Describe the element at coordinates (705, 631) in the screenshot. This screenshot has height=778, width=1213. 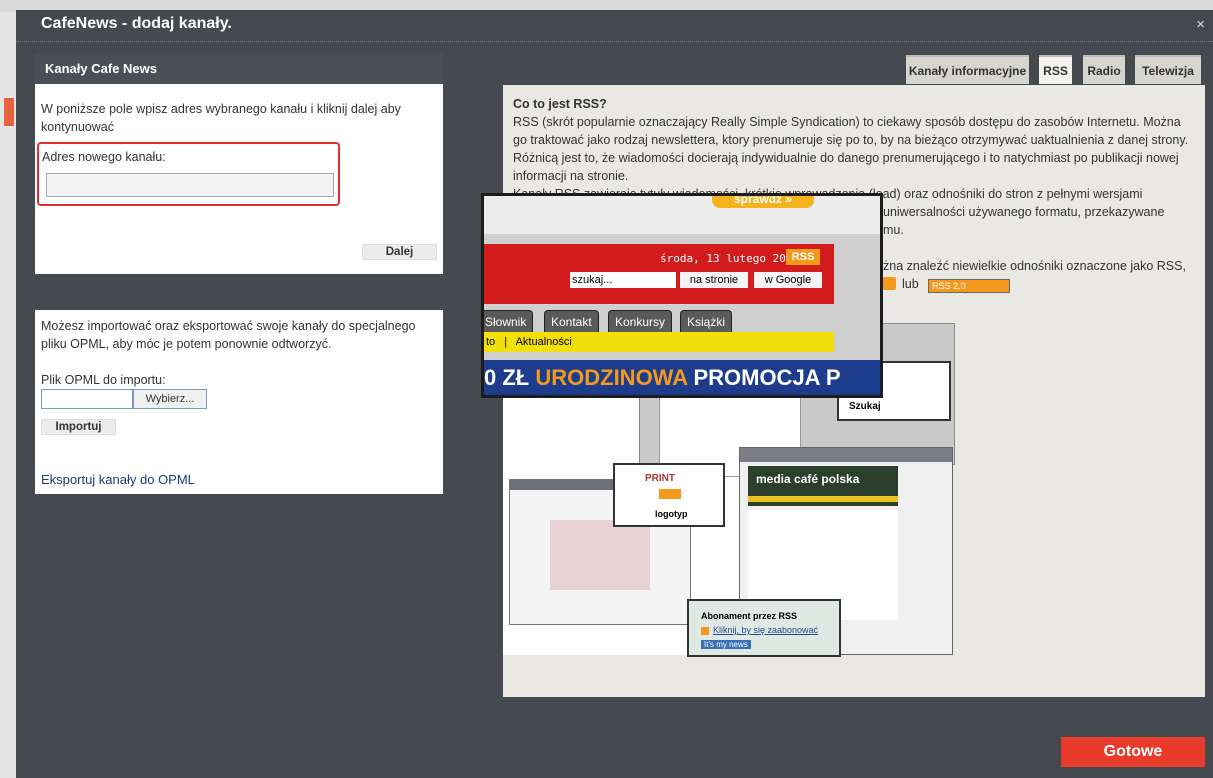
I see `rss-subscribe-icon` at that location.